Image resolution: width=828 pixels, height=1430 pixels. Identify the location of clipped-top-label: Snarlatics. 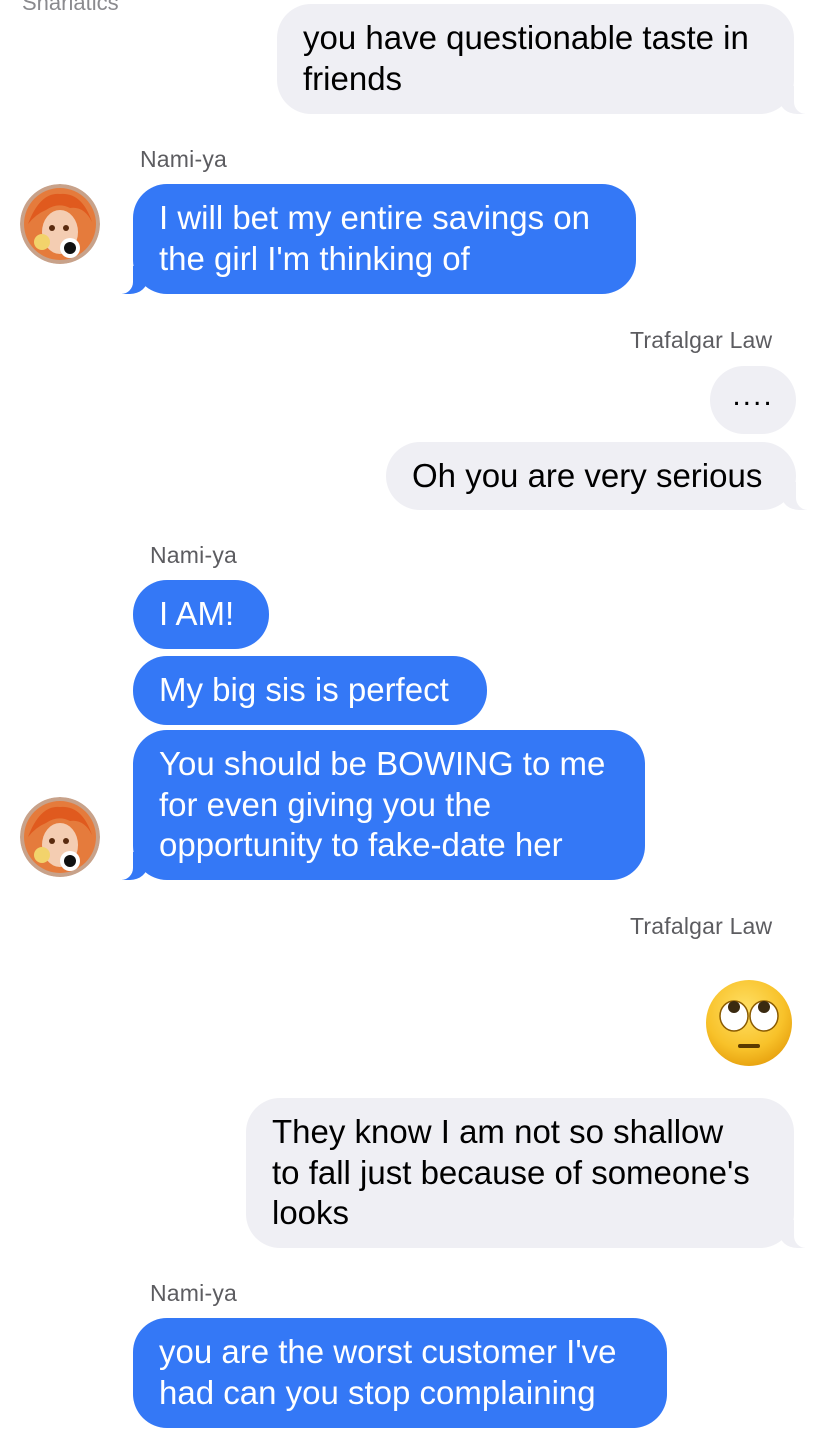
(70, 7).